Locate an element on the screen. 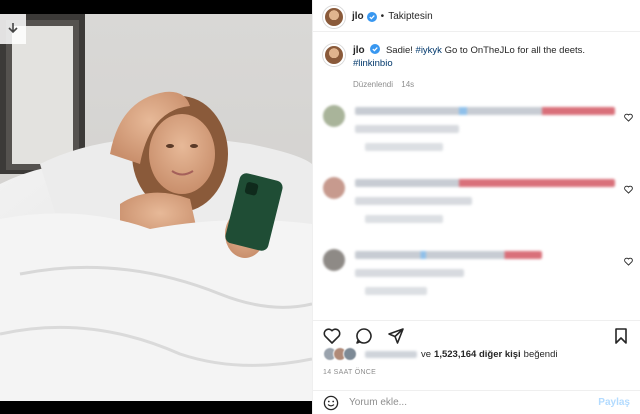 This screenshot has width=640, height=414. post-comment-button: Paylaş is located at coordinates (614, 402).